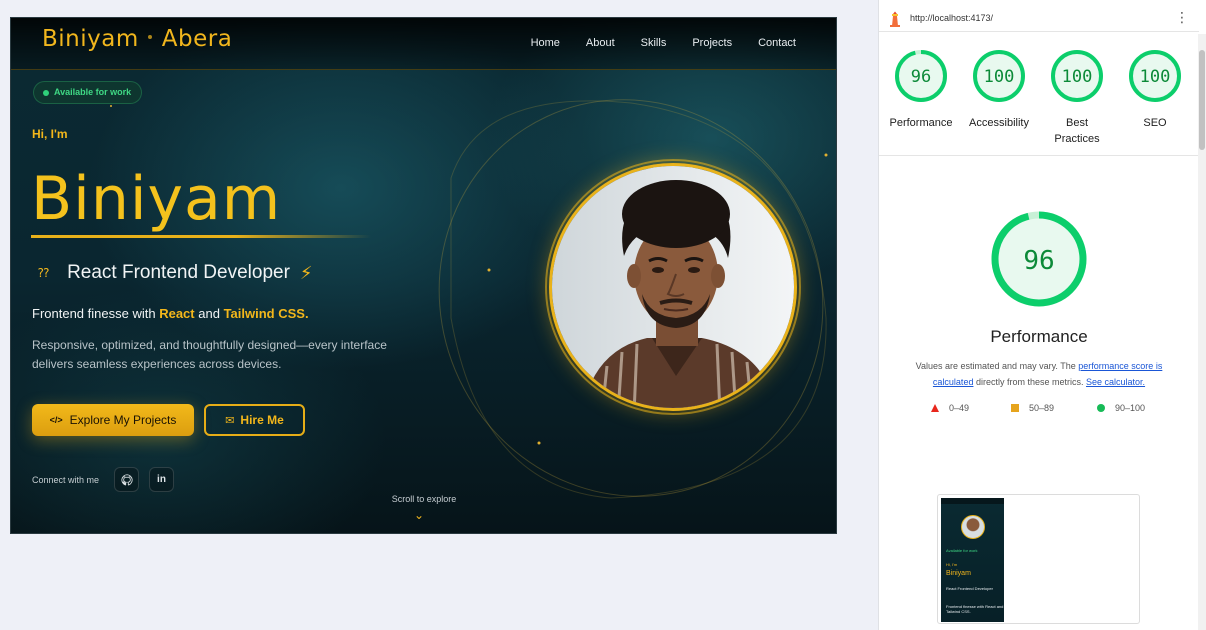 The width and height of the screenshot is (1206, 630). What do you see at coordinates (1130, 408) in the screenshot?
I see `legend-pass-label: 90–100` at bounding box center [1130, 408].